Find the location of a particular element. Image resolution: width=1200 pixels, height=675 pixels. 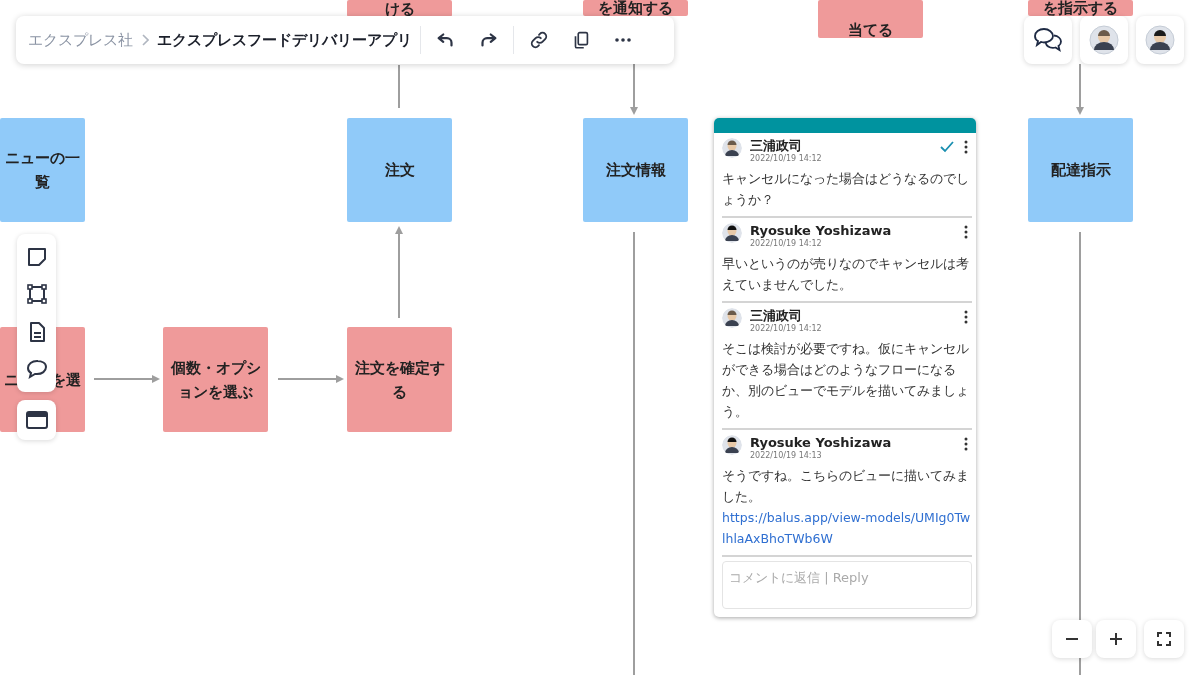

sticky-note: 注文情報 is located at coordinates (635, 170).